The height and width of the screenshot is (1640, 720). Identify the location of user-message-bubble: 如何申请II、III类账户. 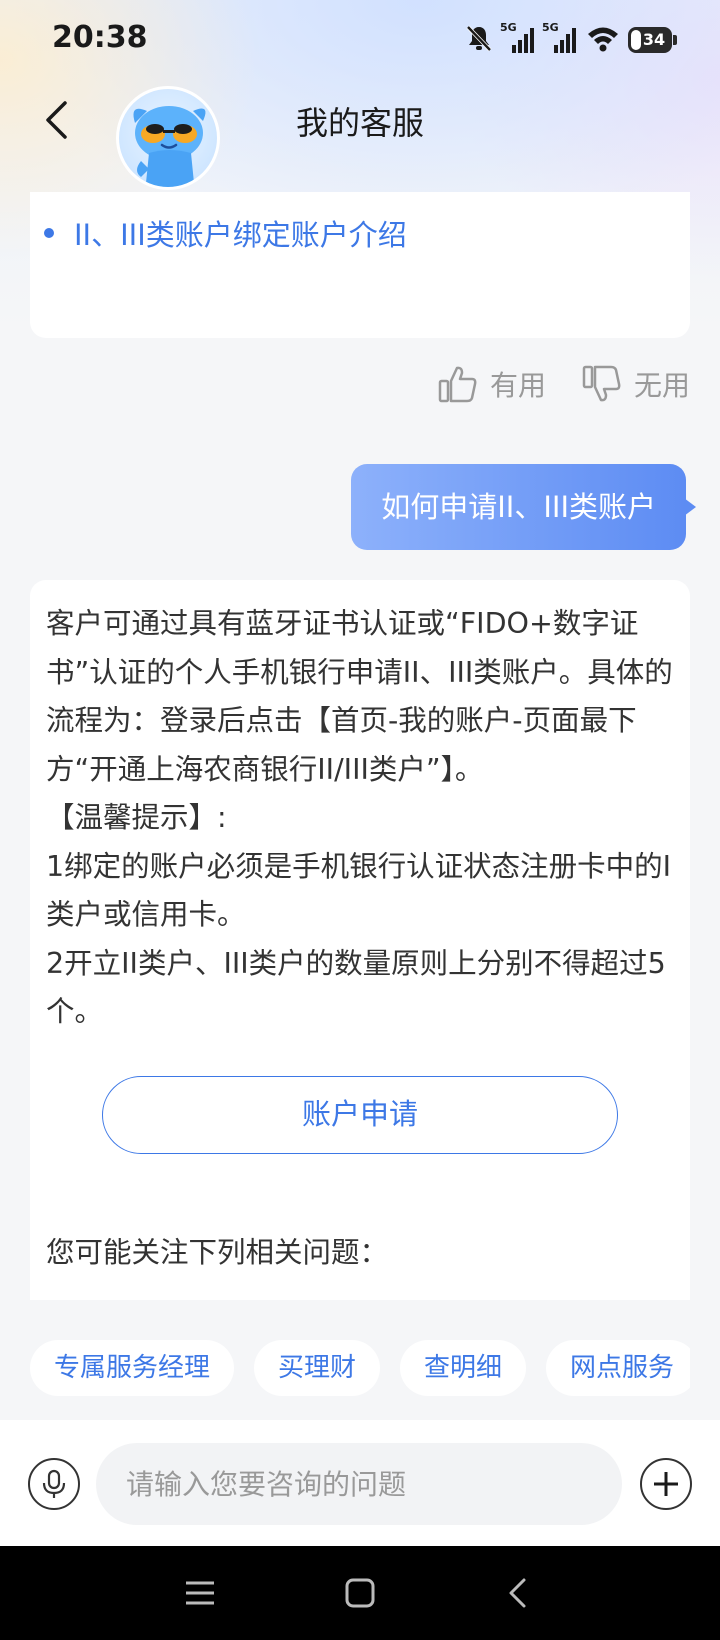
(523, 507).